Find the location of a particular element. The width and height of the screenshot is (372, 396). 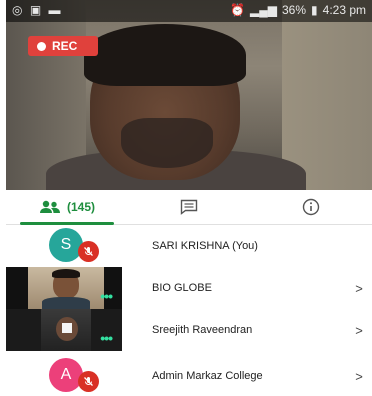

participant-tile: A is located at coordinates (64, 375).